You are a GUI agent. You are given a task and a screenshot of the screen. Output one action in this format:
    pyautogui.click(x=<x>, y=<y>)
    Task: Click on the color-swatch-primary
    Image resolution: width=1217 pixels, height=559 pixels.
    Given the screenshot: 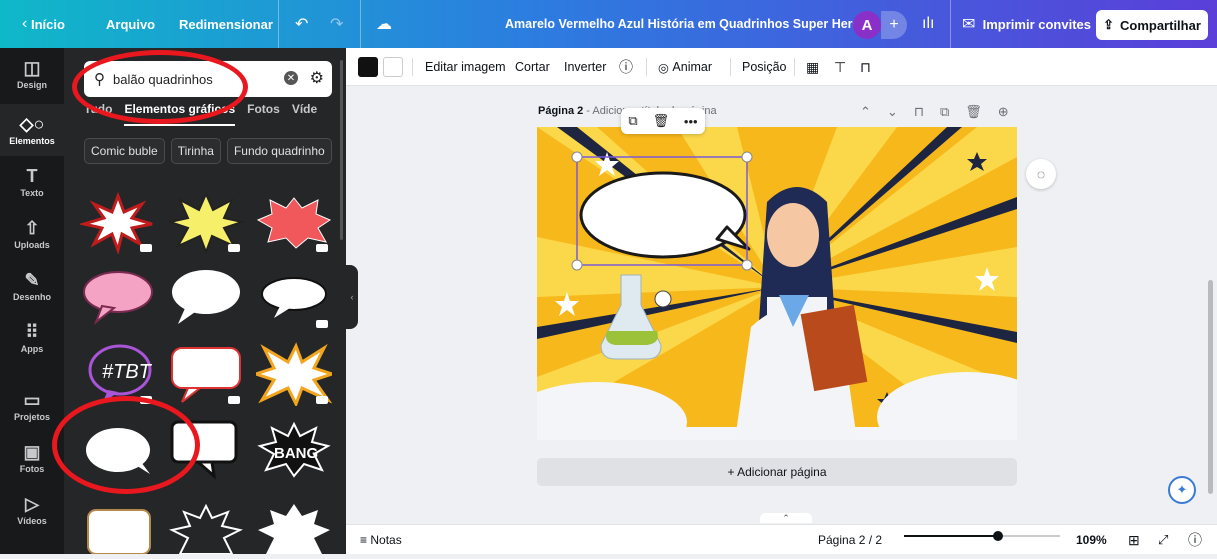 What is the action you would take?
    pyautogui.click(x=368, y=67)
    